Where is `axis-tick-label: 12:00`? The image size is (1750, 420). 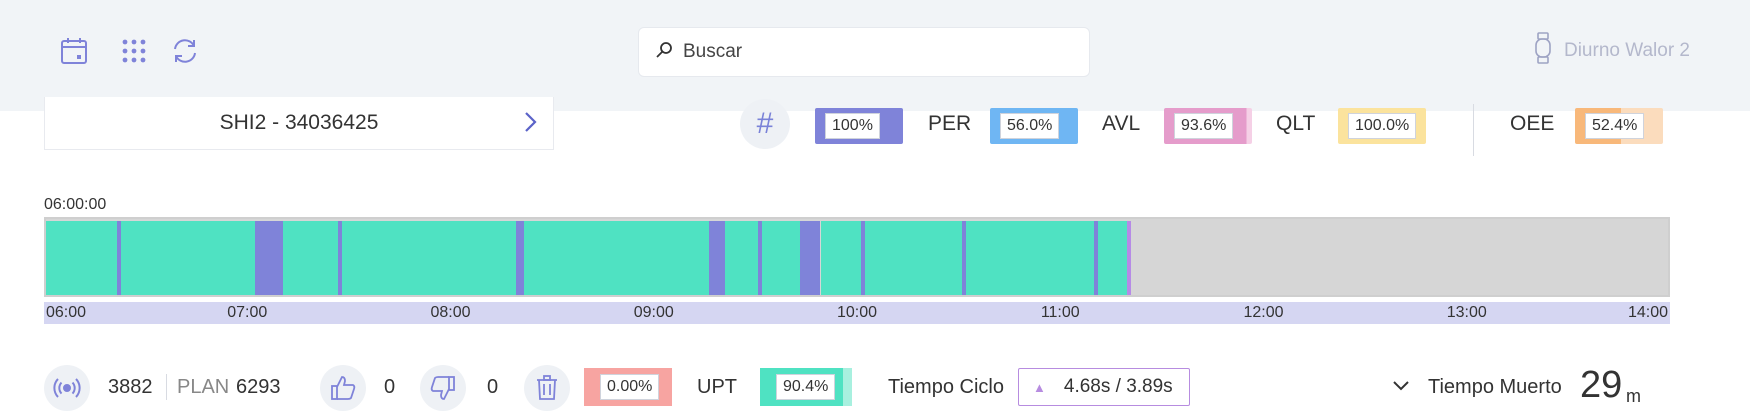 axis-tick-label: 12:00 is located at coordinates (1263, 312).